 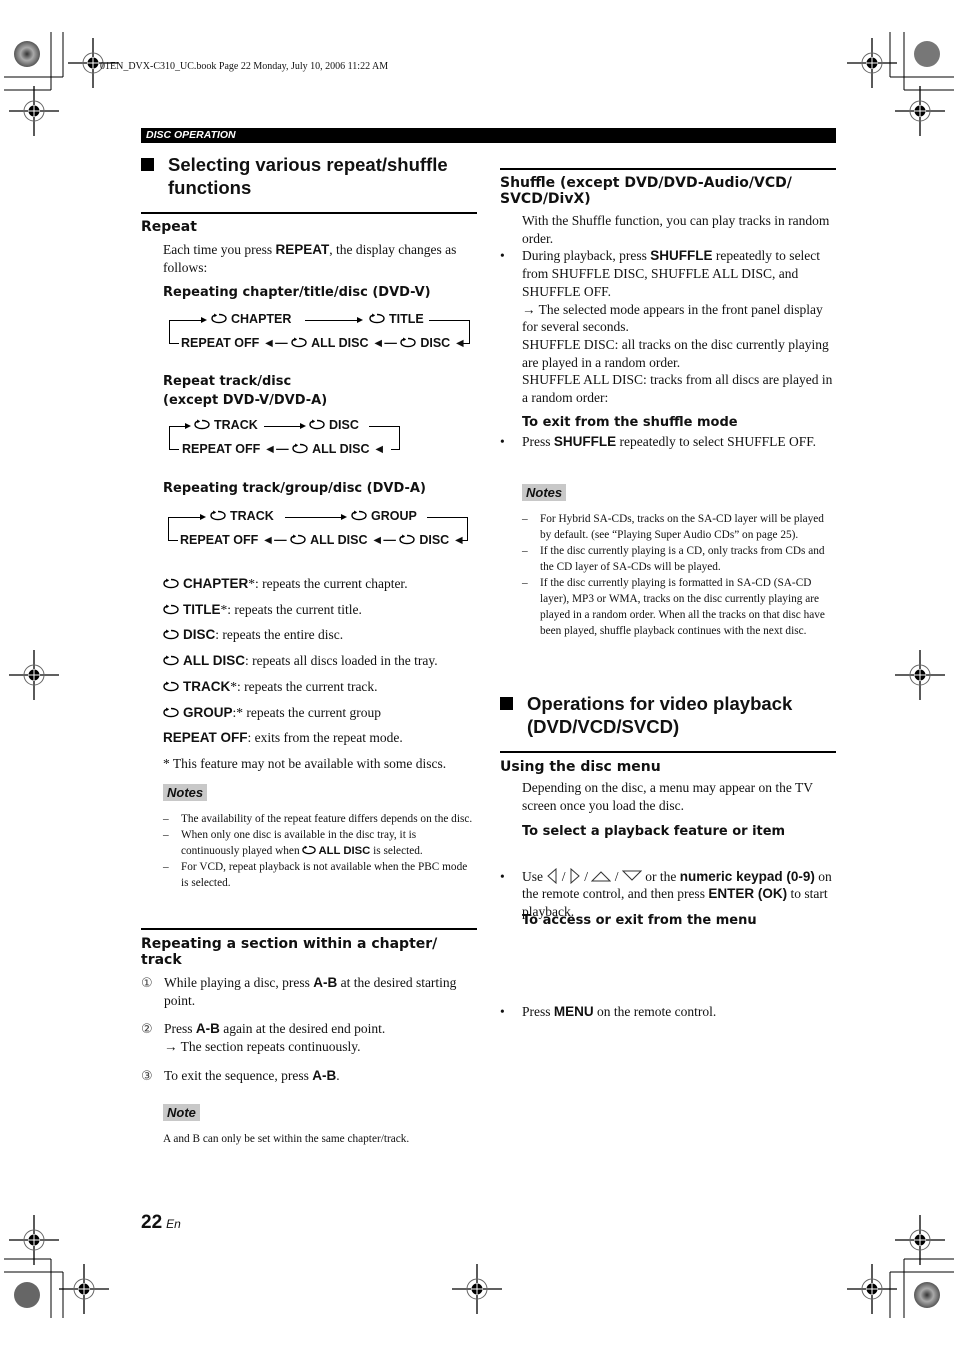 What do you see at coordinates (320, 610) in the screenshot?
I see `definition-item: TITLE*: repeats the current title.` at bounding box center [320, 610].